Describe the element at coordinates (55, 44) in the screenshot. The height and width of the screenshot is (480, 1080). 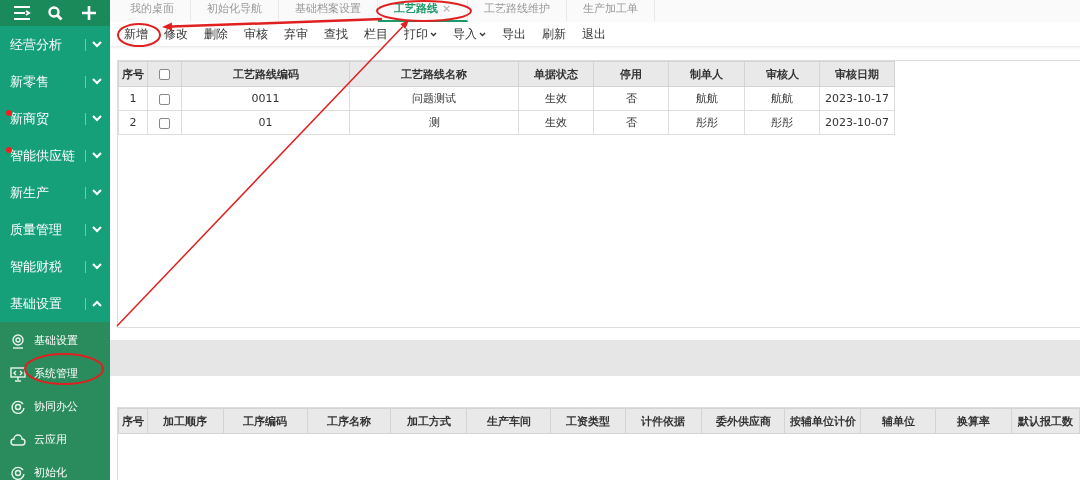
I see `sidebar-item: 经营分析` at that location.